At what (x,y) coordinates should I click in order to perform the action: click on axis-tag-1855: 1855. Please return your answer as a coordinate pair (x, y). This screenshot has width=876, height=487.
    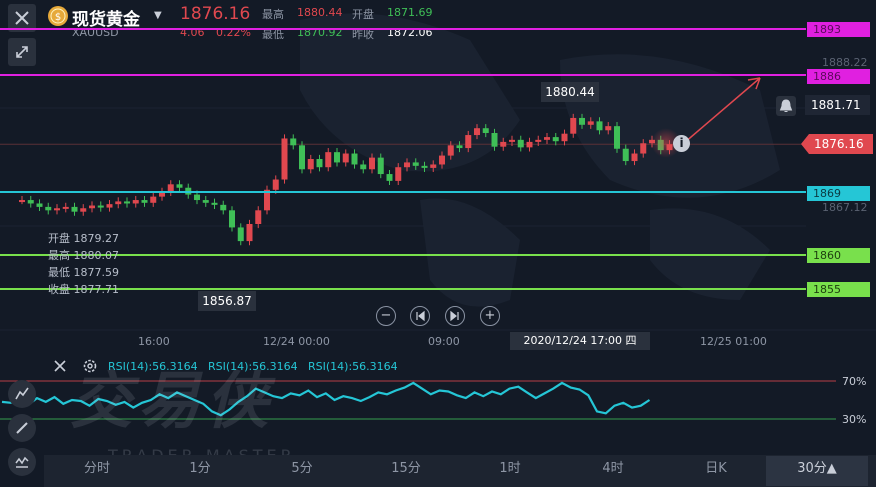
    Looking at the image, I should click on (838, 289).